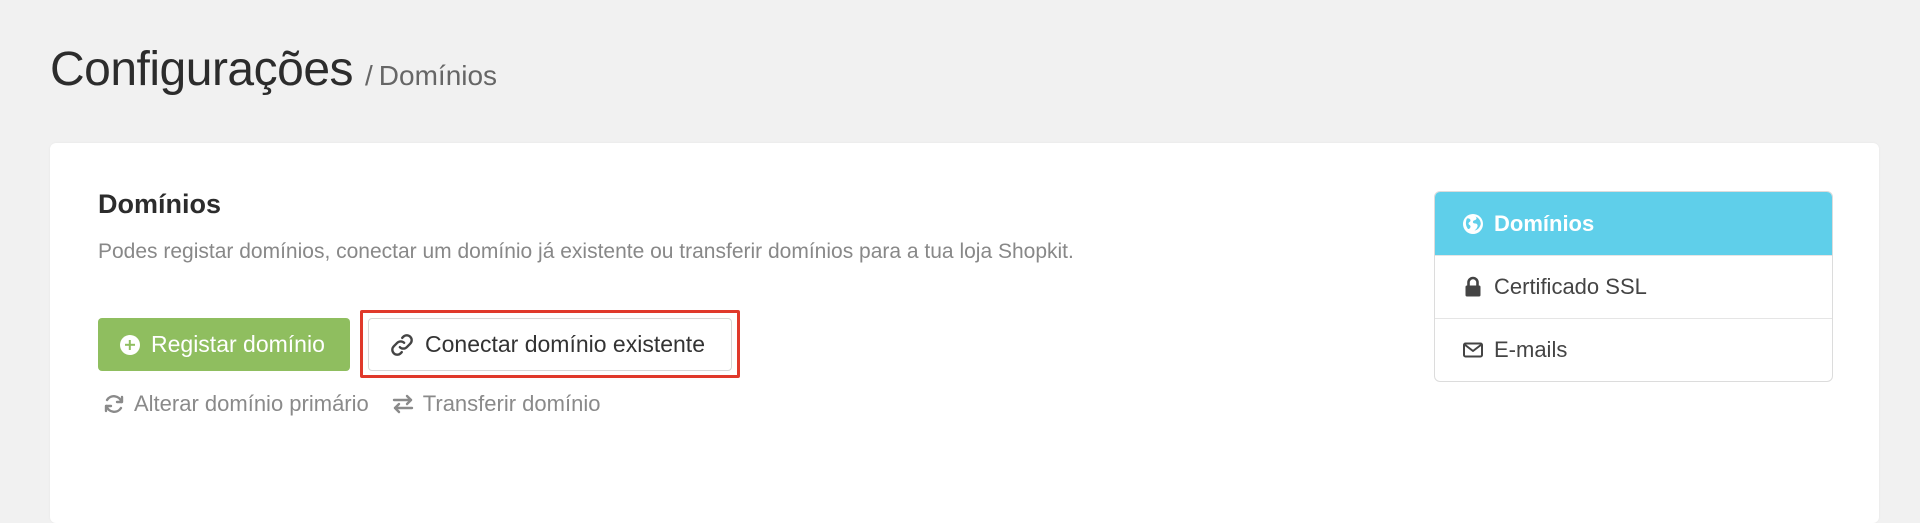  I want to click on transfer-domain-label: Transferir domínio, so click(511, 403).